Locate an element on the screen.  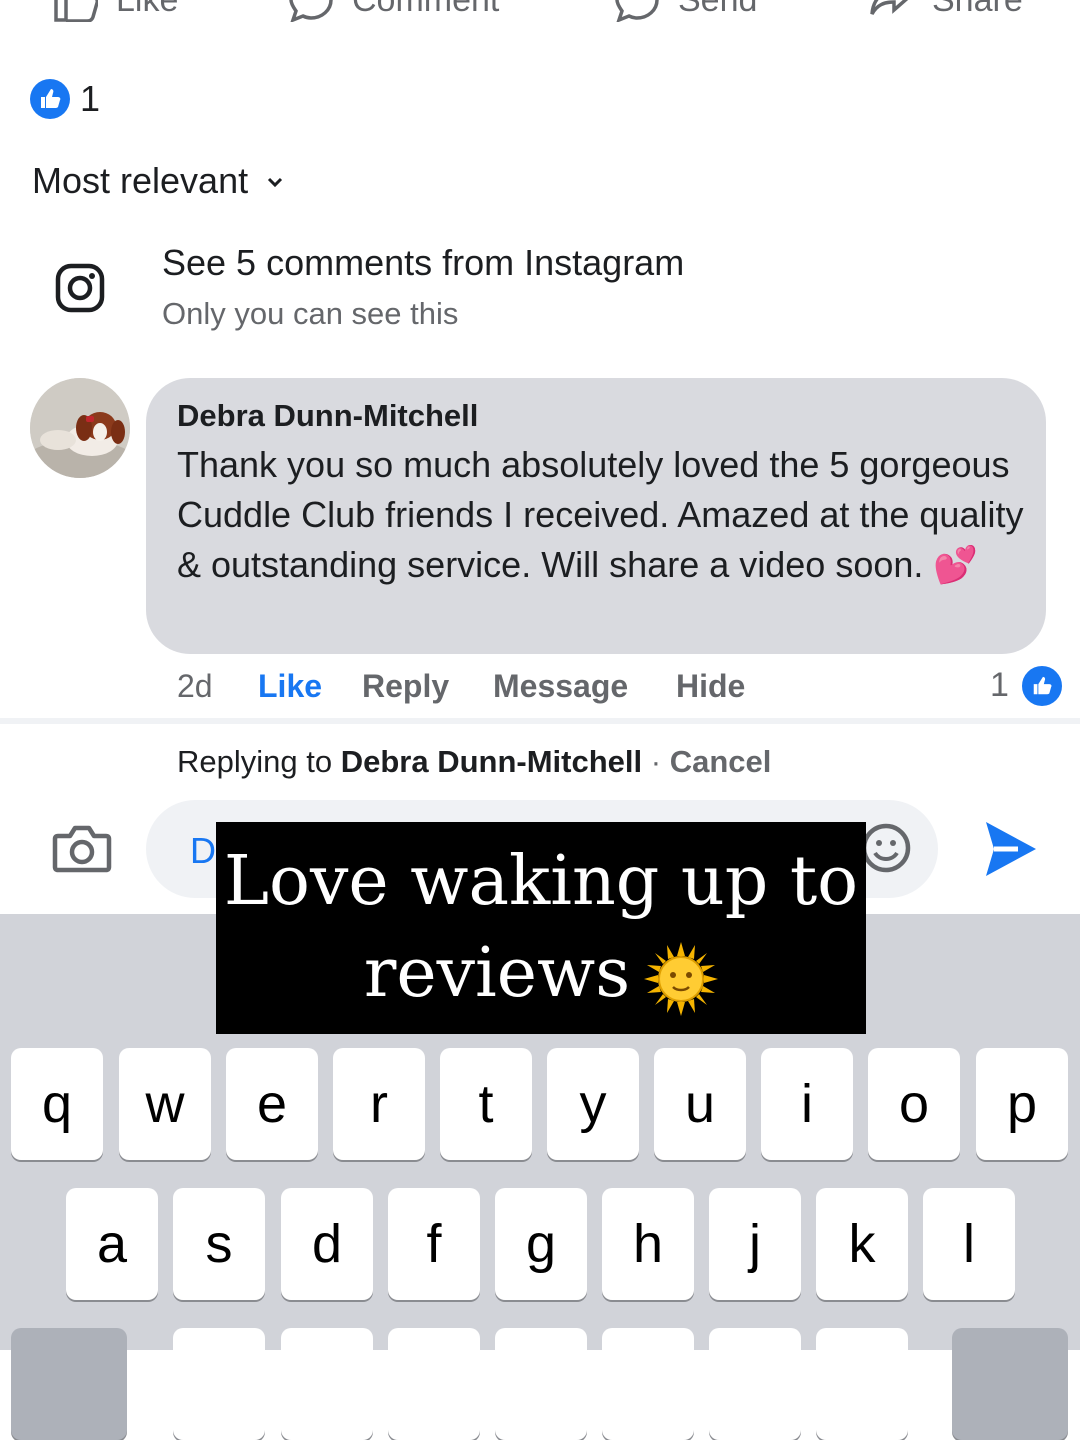
replying-prefix: Replying to is located at coordinates (255, 761).